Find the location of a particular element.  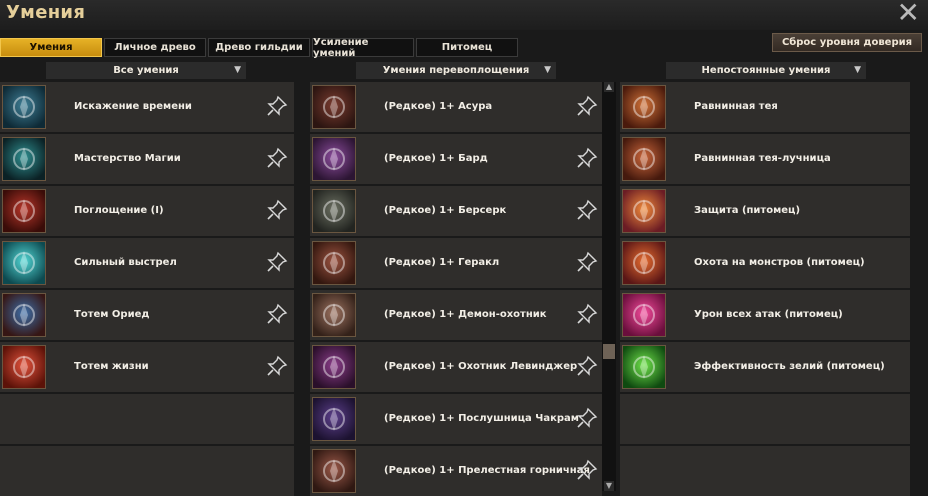

skill-row: Охота на монстров (питомец) is located at coordinates (765, 263).